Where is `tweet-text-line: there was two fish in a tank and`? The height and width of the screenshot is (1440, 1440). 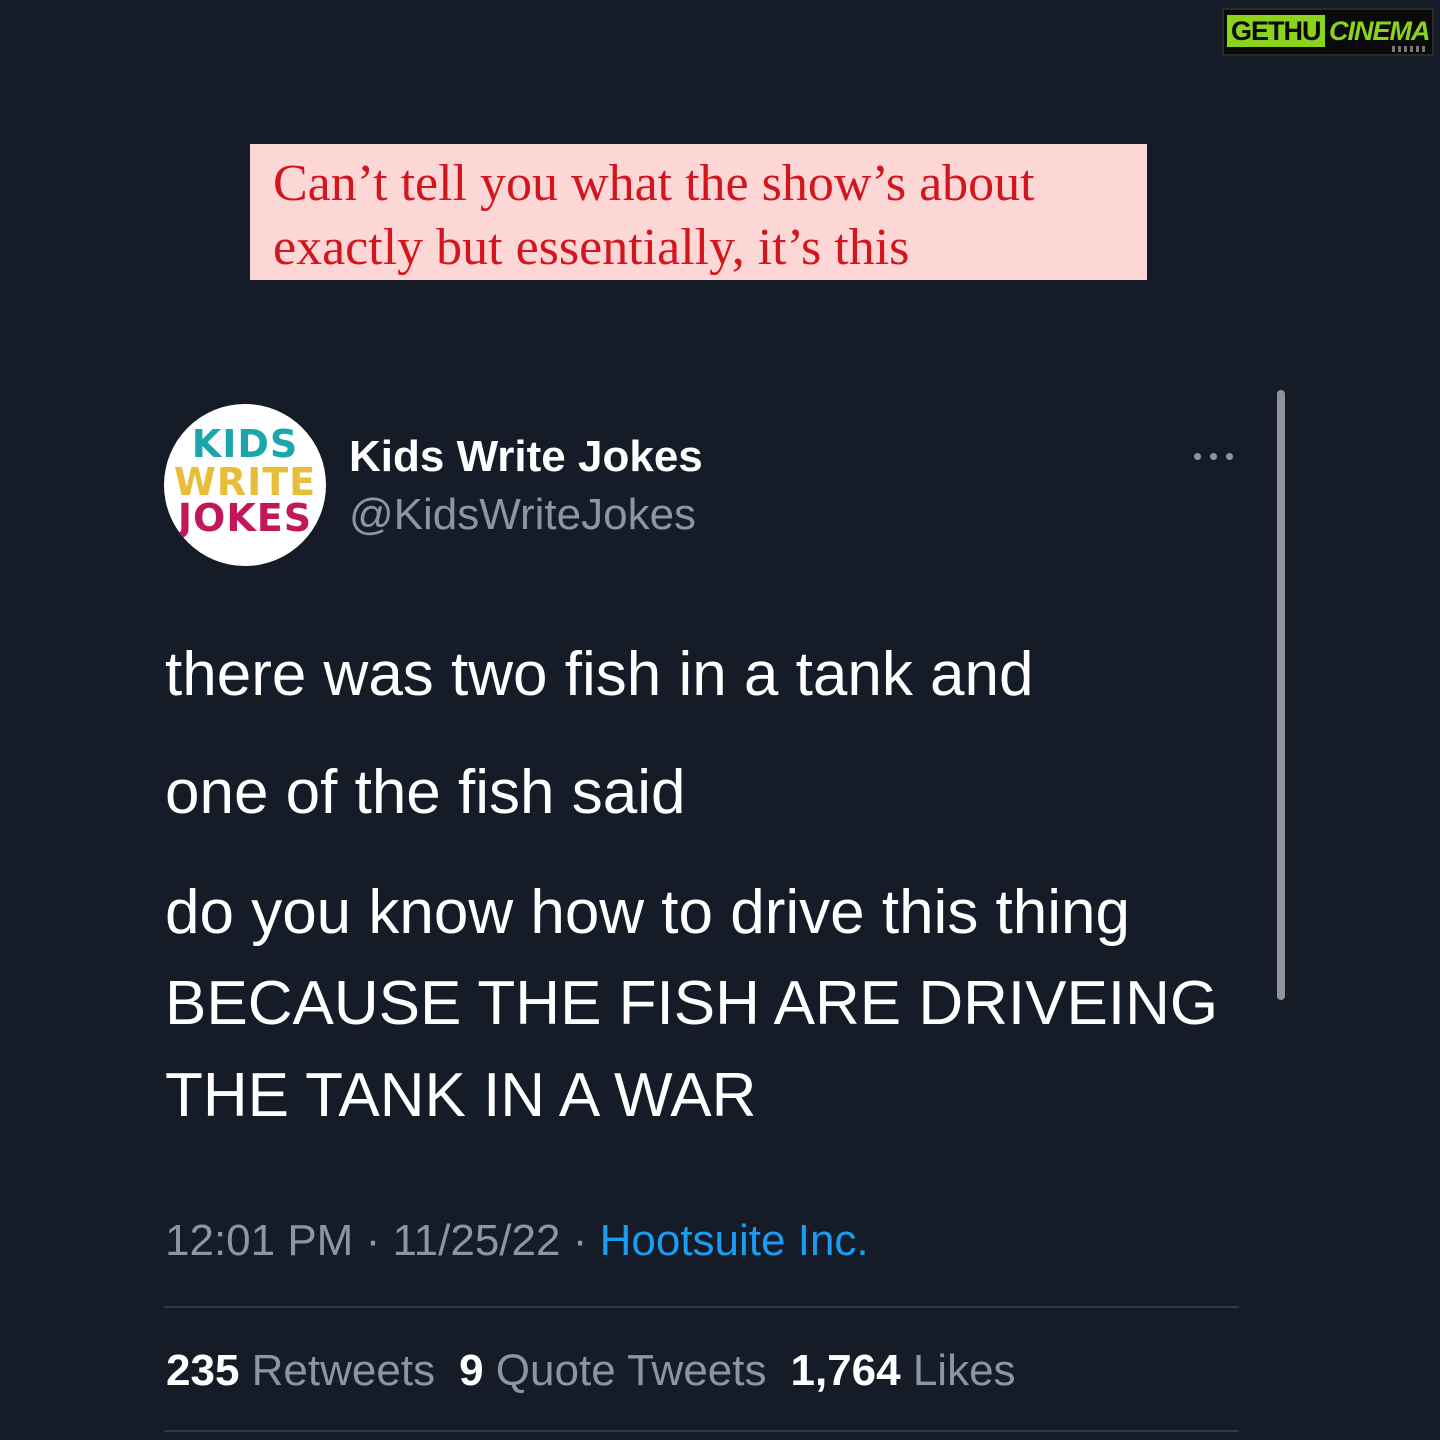
tweet-text-line: there was two fish in a tank and is located at coordinates (599, 674).